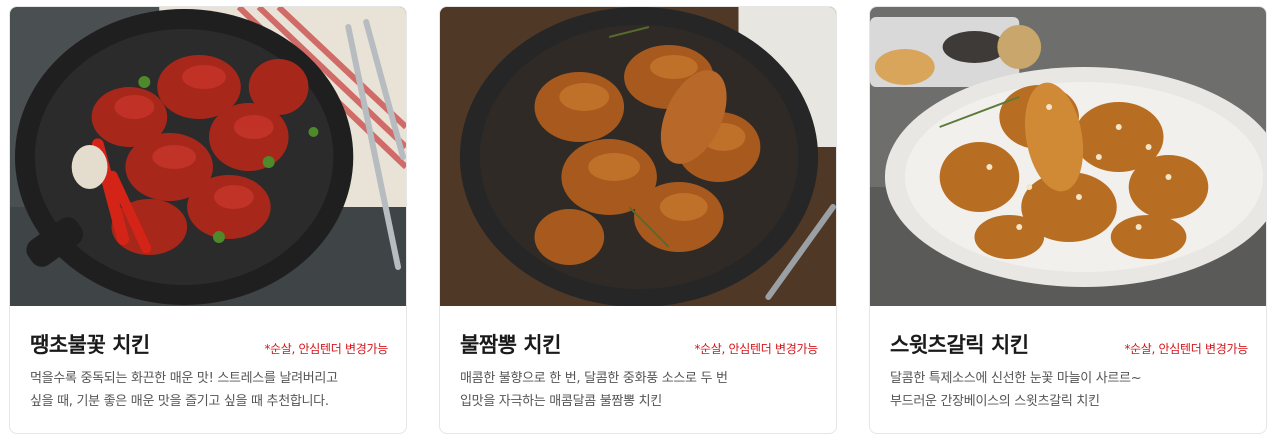  Describe the element at coordinates (90, 345) in the screenshot. I see `menu-title: 땡초불꽃 치킨` at that location.